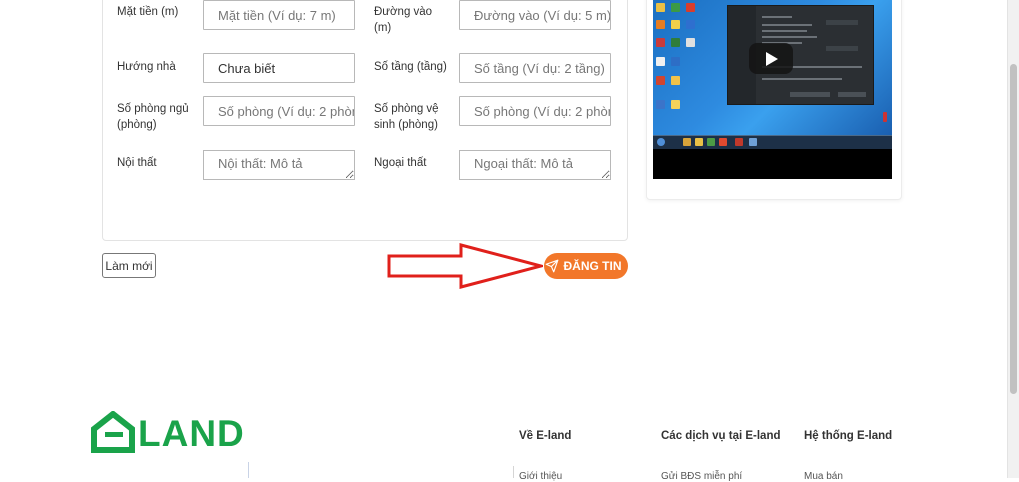 This screenshot has width=1019, height=482. Describe the element at coordinates (592, 266) in the screenshot. I see `post-listing-label: ĐĂNG TIN` at that location.